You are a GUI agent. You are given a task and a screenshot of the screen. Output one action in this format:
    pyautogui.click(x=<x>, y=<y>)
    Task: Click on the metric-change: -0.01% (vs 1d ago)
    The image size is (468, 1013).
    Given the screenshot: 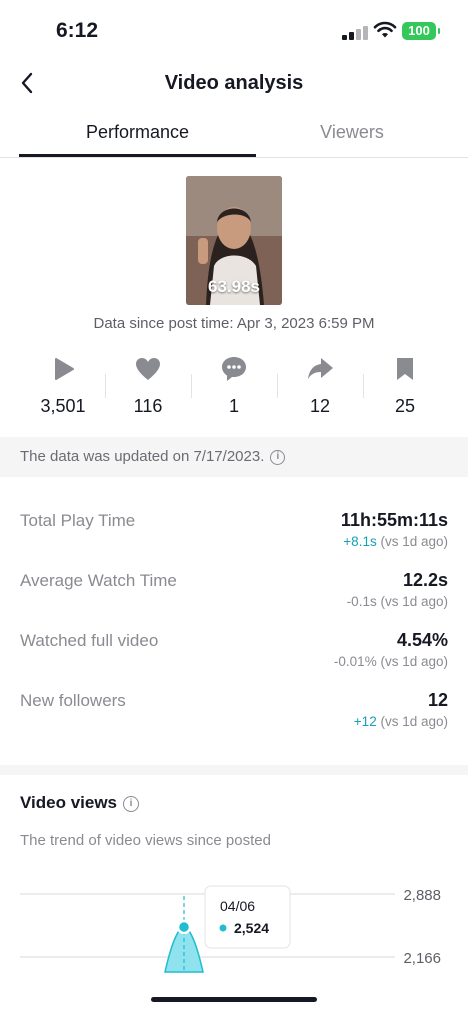 What is the action you would take?
    pyautogui.click(x=391, y=661)
    